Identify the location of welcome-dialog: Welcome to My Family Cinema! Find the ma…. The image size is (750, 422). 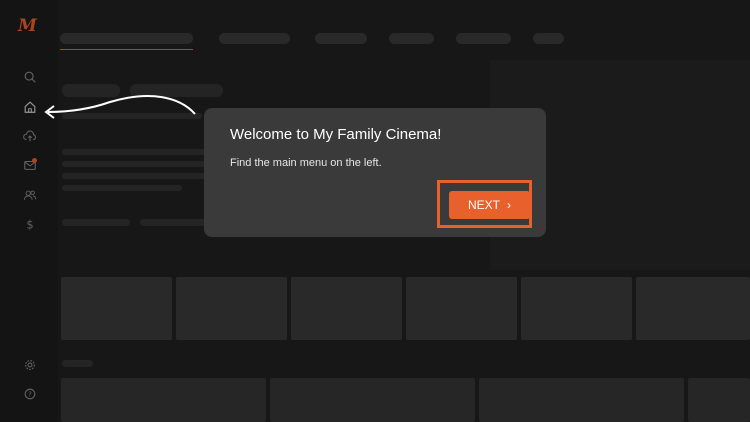
(375, 172).